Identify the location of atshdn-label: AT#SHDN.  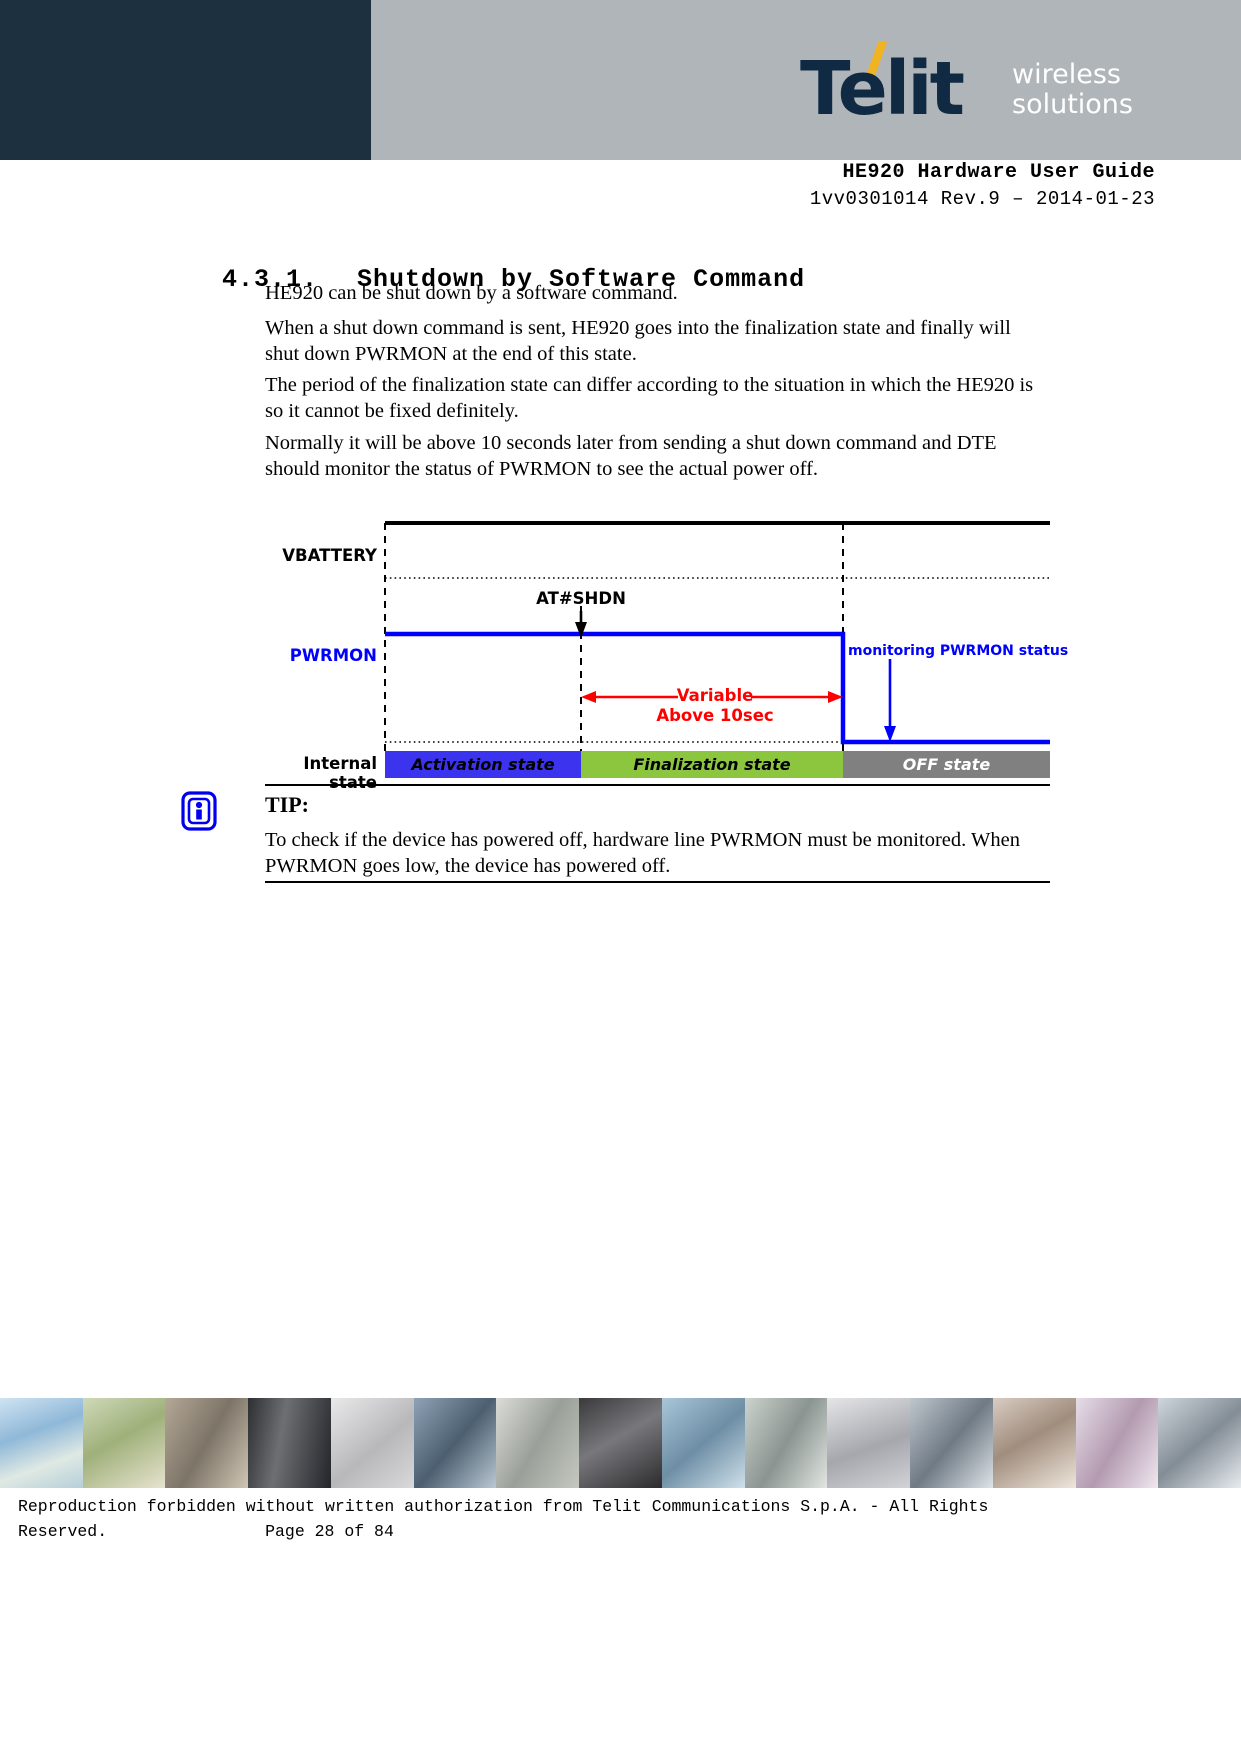
(581, 598).